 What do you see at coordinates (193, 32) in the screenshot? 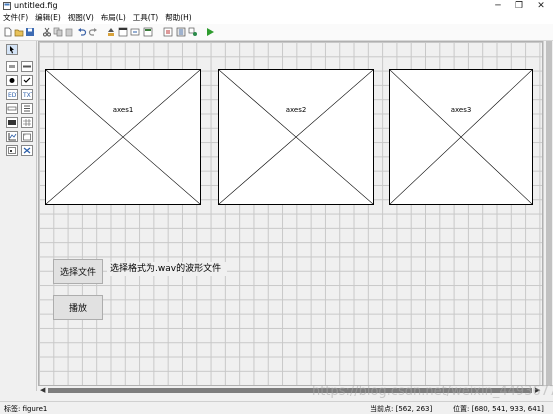
I see `object-browser-icon` at bounding box center [193, 32].